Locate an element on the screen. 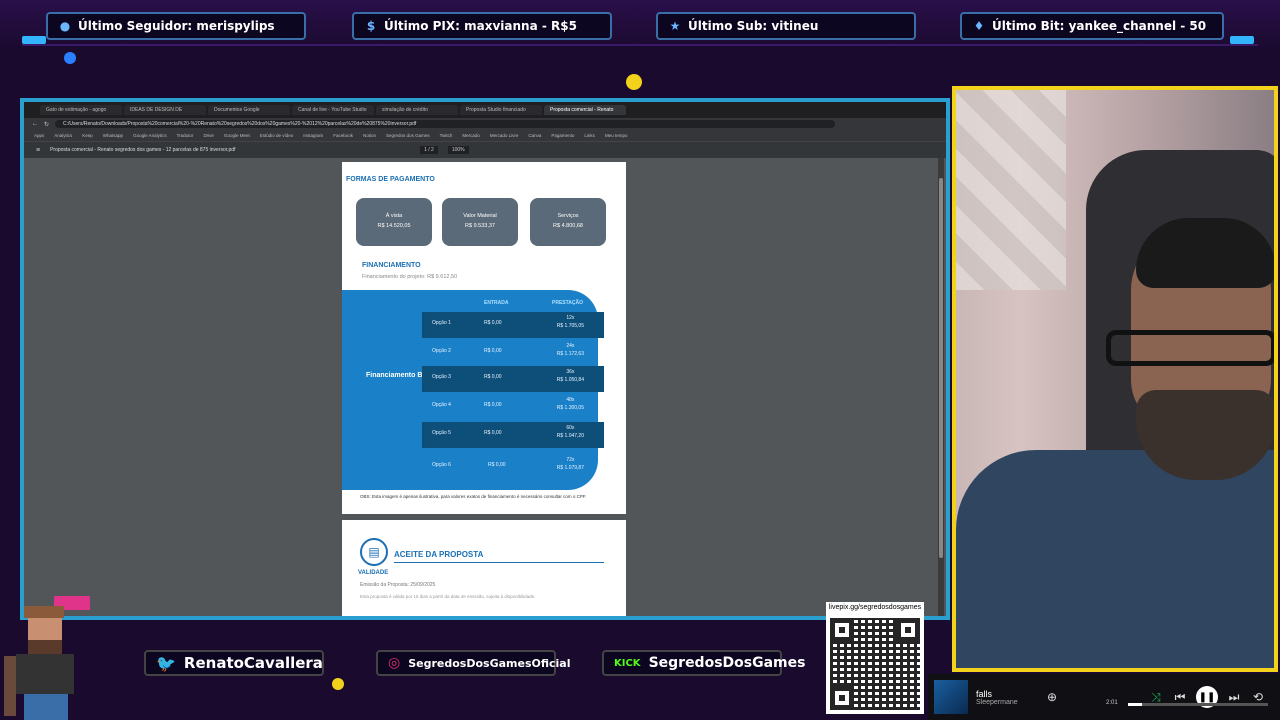 This screenshot has height=720, width=1280. scrollbar is located at coordinates (941, 387).